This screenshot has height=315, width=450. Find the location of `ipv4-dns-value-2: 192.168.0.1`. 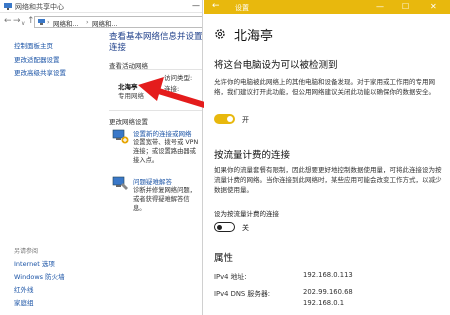

ipv4-dns-value-2: 192.168.0.1 is located at coordinates (324, 303).